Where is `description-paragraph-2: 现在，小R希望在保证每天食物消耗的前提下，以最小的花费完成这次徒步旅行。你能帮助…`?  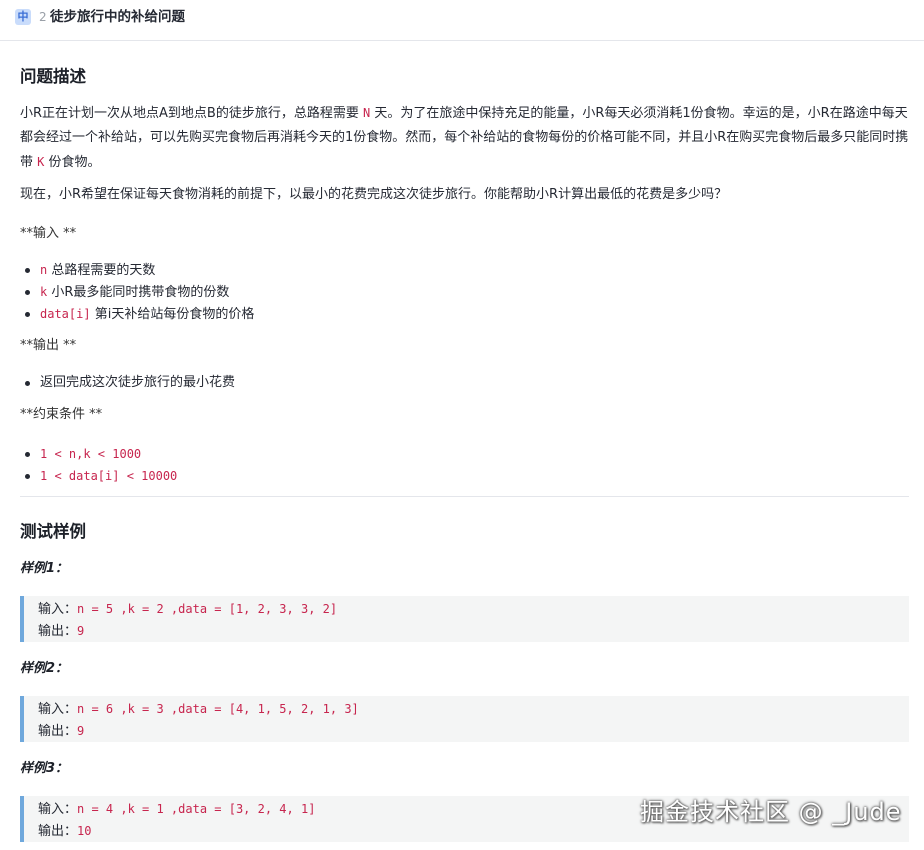
description-paragraph-2: 现在，小R希望在保证每天食物消耗的前提下，以最小的花费完成这次徒步旅行。你能帮助… is located at coordinates (374, 194).